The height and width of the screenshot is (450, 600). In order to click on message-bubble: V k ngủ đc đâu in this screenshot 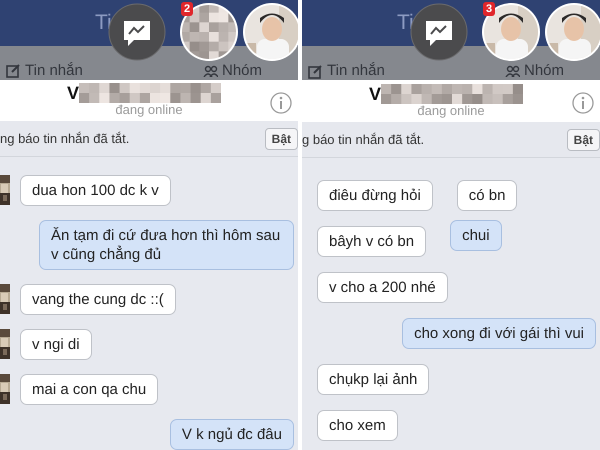, I will do `click(232, 434)`.